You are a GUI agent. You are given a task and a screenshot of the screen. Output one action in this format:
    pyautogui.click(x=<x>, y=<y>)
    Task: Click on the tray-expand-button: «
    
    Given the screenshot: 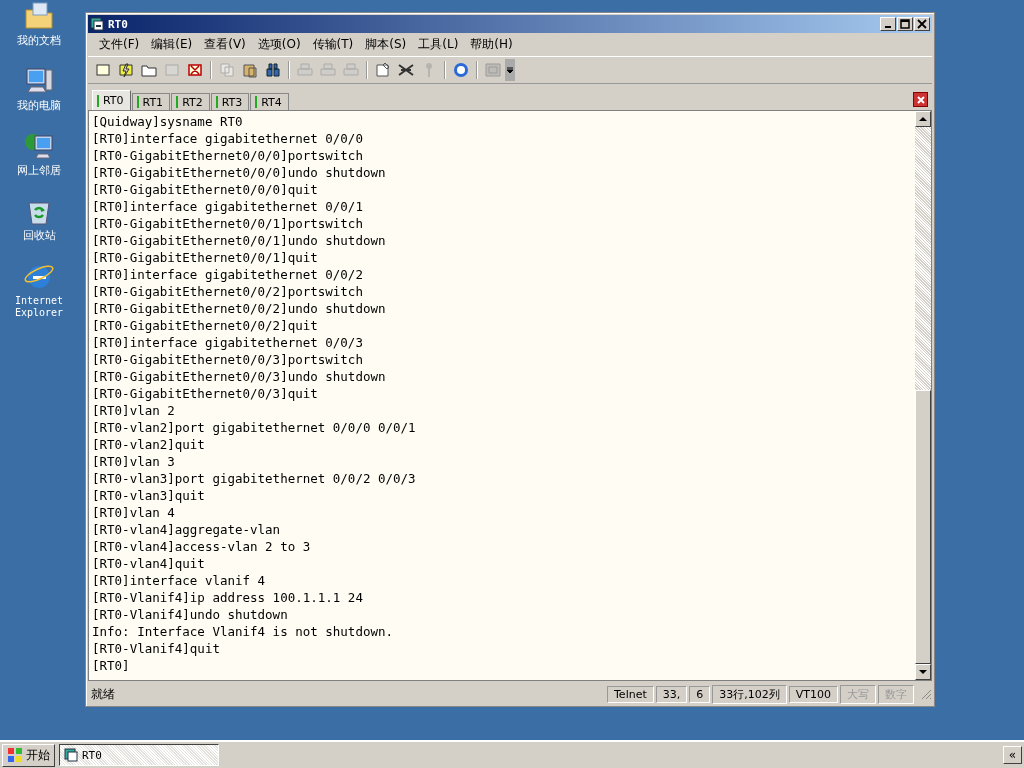 What is the action you would take?
    pyautogui.click(x=1012, y=755)
    